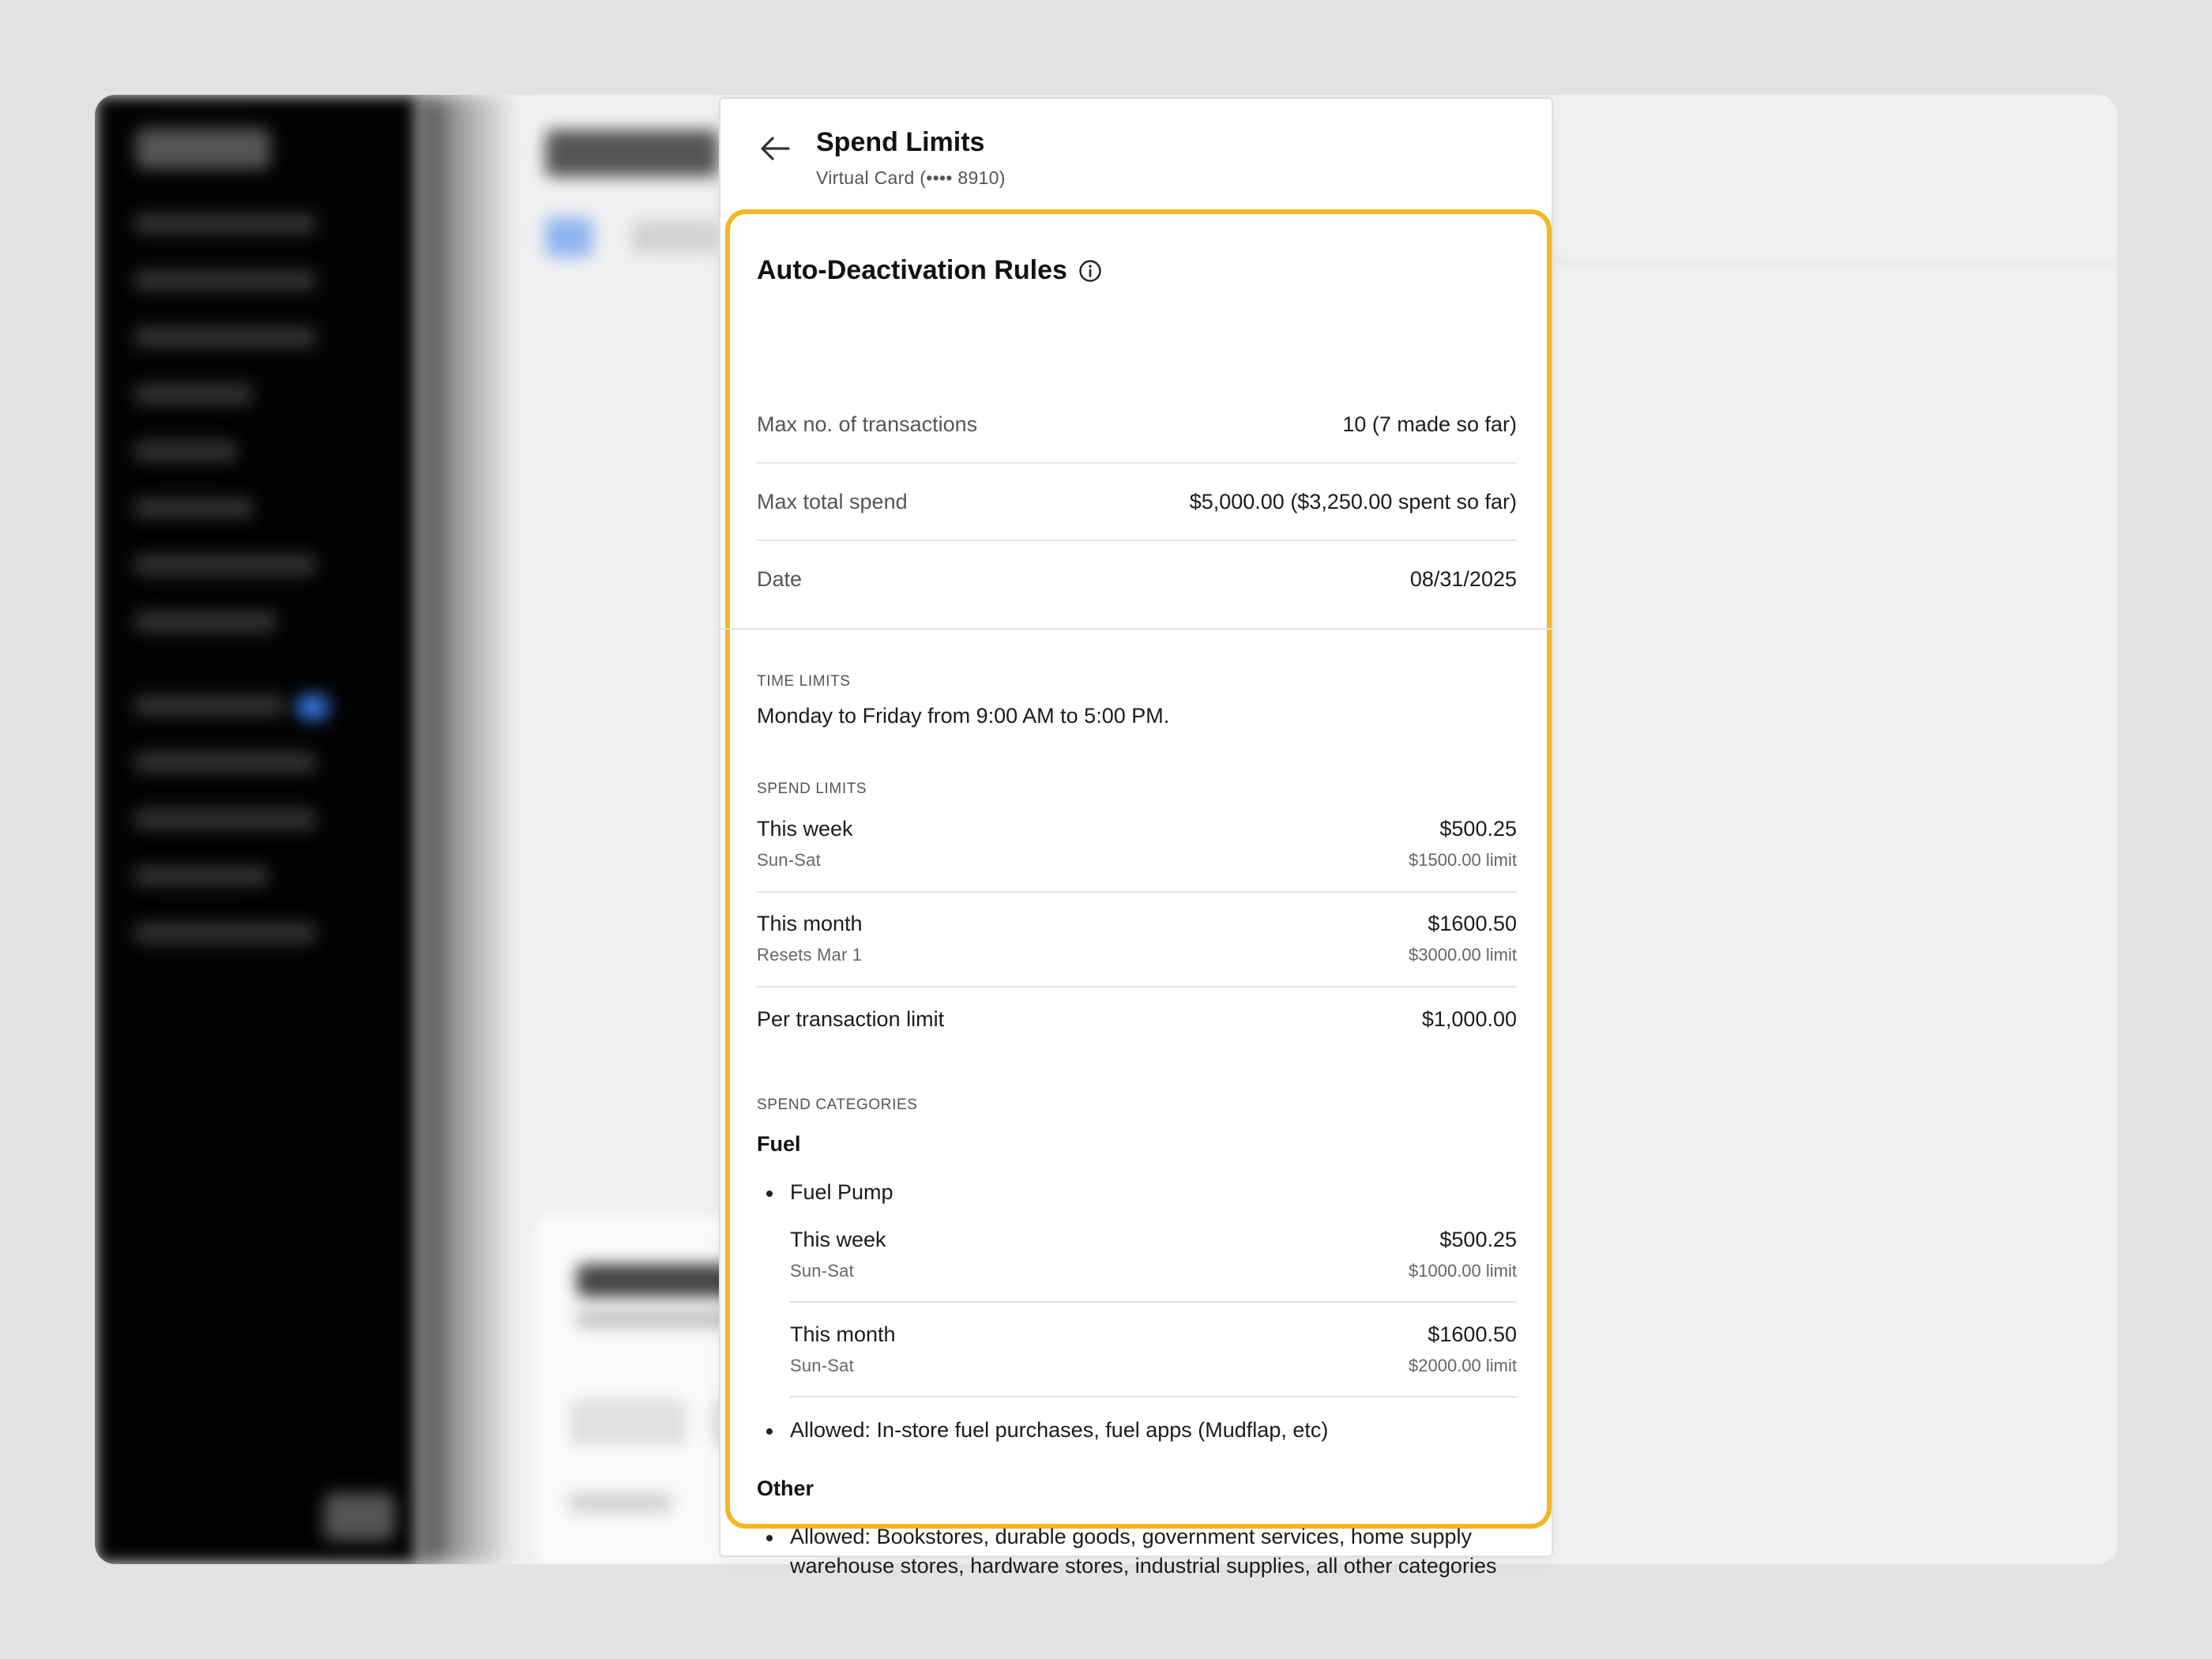 The width and height of the screenshot is (2212, 1659). What do you see at coordinates (360, 1517) in the screenshot?
I see `background-avatar` at bounding box center [360, 1517].